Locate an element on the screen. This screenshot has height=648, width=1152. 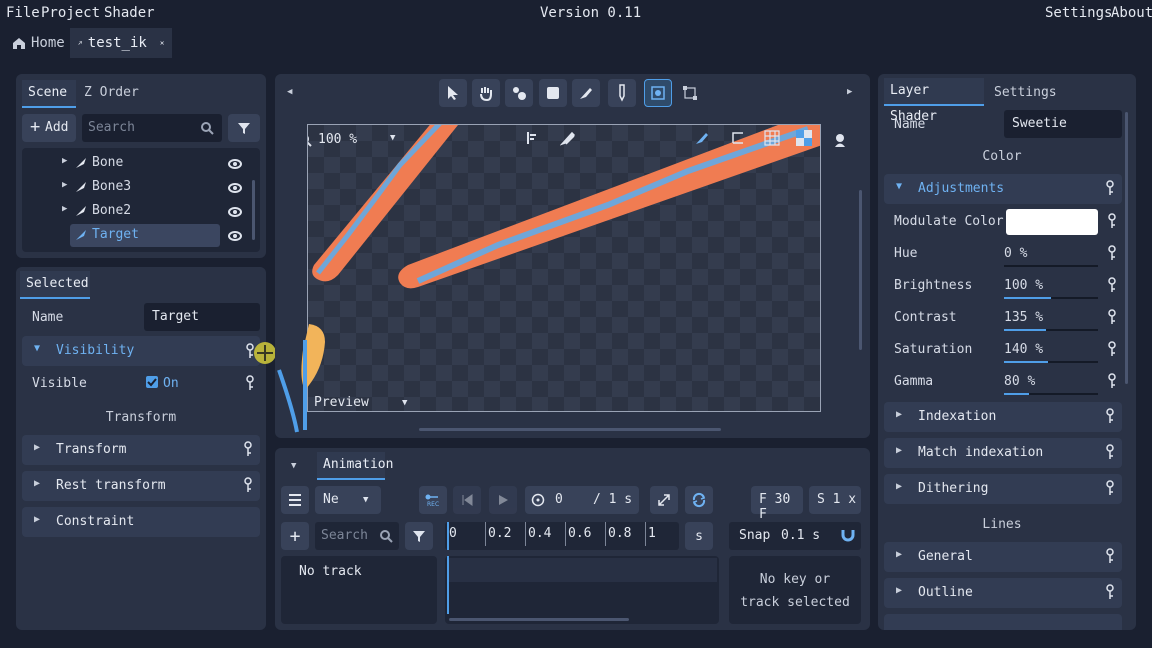
timeline-scrollbar is located at coordinates (539, 619).